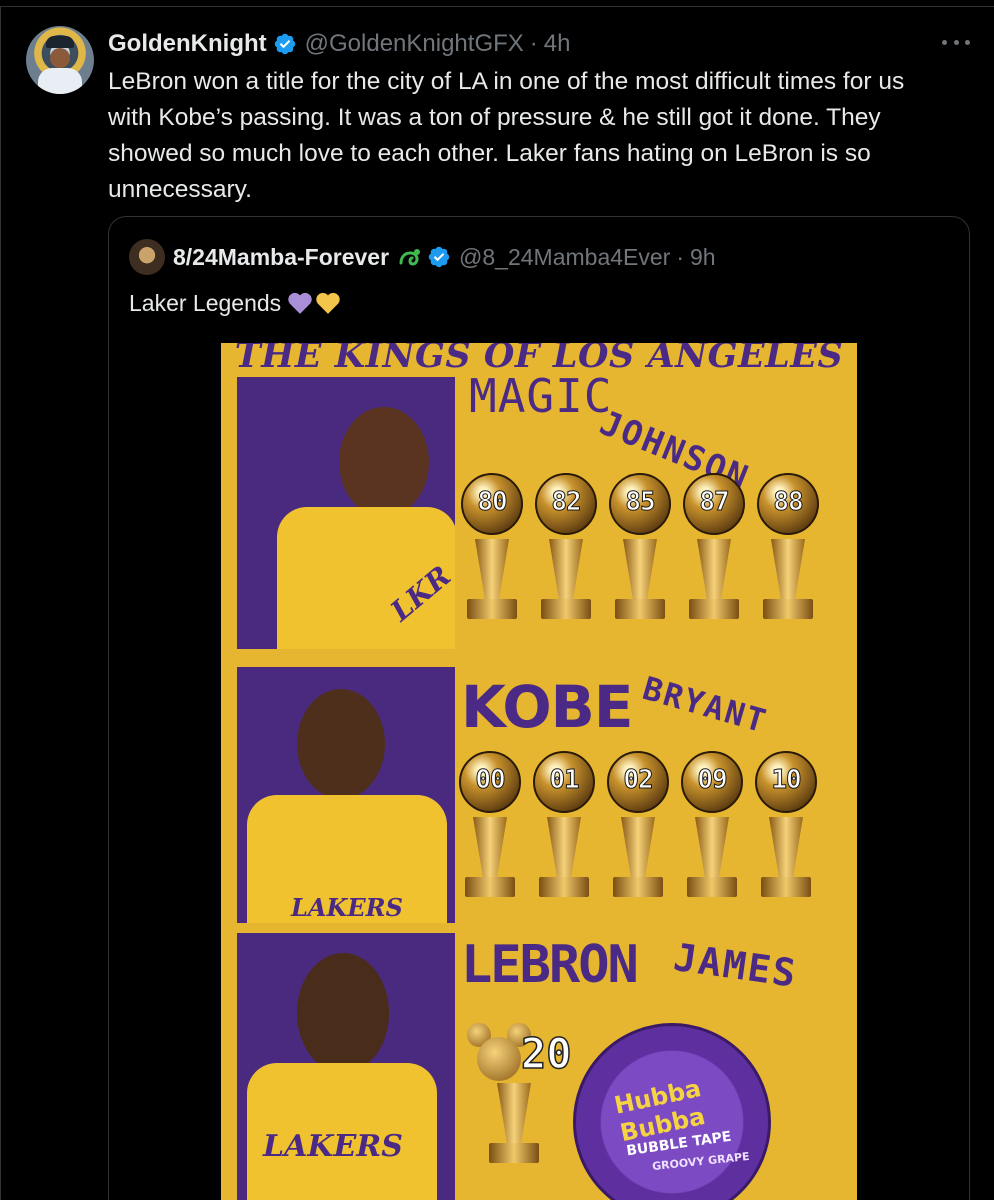 This screenshot has height=1200, width=994. Describe the element at coordinates (712, 780) in the screenshot. I see `trophy-year: 09` at that location.